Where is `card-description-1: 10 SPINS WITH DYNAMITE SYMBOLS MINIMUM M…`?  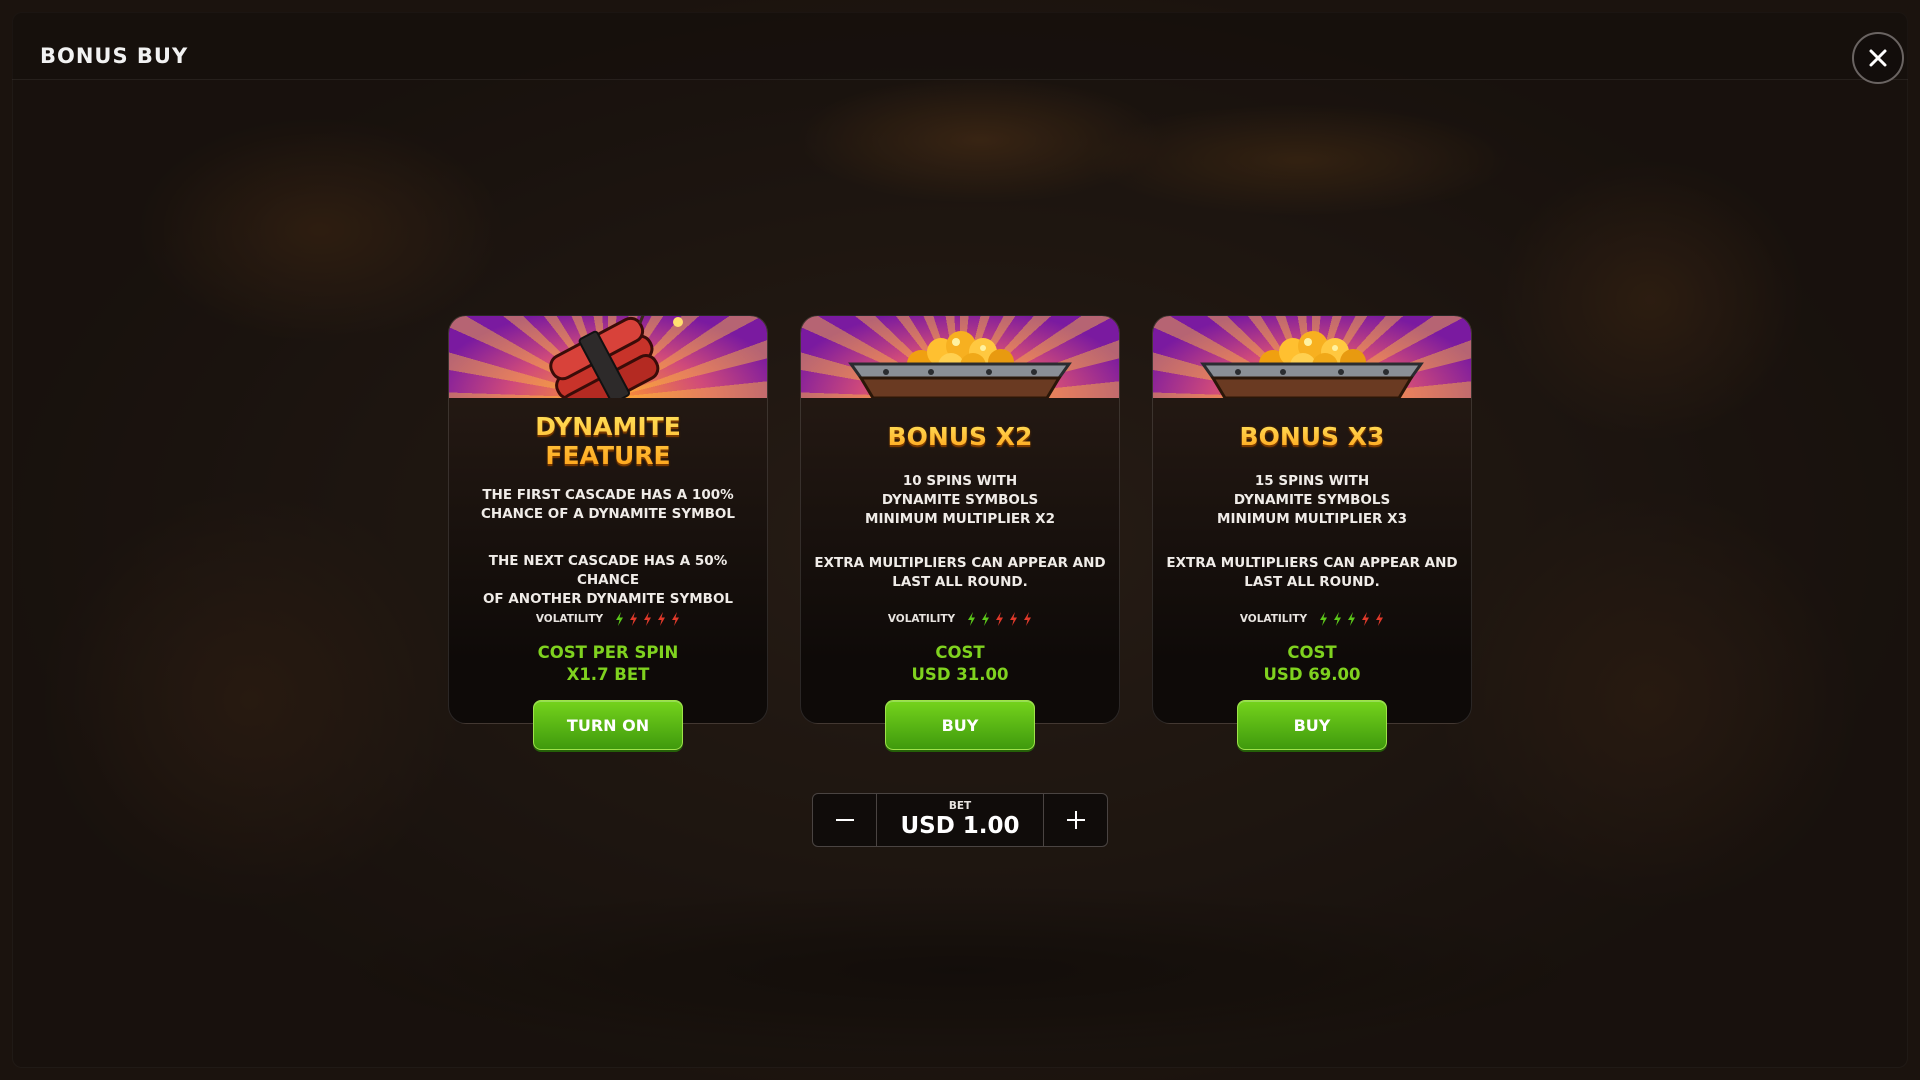 card-description-1: 10 SPINS WITH DYNAMITE SYMBOLS MINIMUM M… is located at coordinates (960, 500).